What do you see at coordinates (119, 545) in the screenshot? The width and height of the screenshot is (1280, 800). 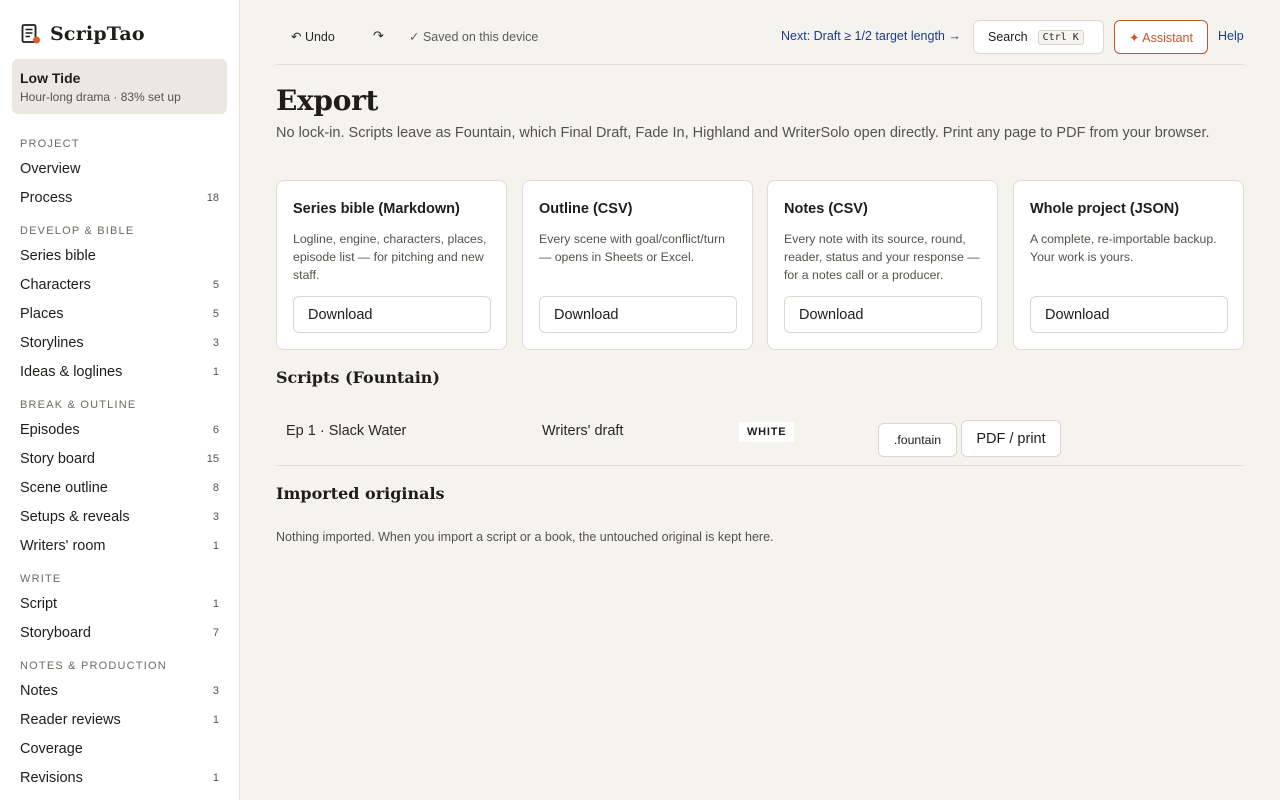 I see `sidebar-item-writers-room: Writers' room 1` at bounding box center [119, 545].